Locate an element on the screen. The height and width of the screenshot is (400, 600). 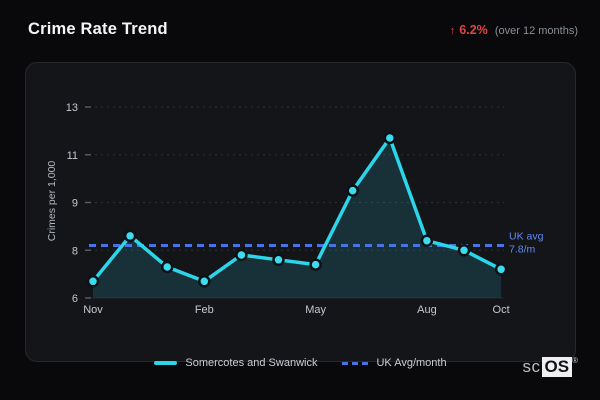
legend-line-swatch-icon is located at coordinates (166, 363).